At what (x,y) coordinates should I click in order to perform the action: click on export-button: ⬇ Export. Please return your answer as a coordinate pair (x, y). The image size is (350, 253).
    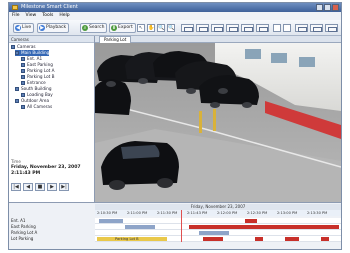
    Looking at the image, I should click on (122, 28).